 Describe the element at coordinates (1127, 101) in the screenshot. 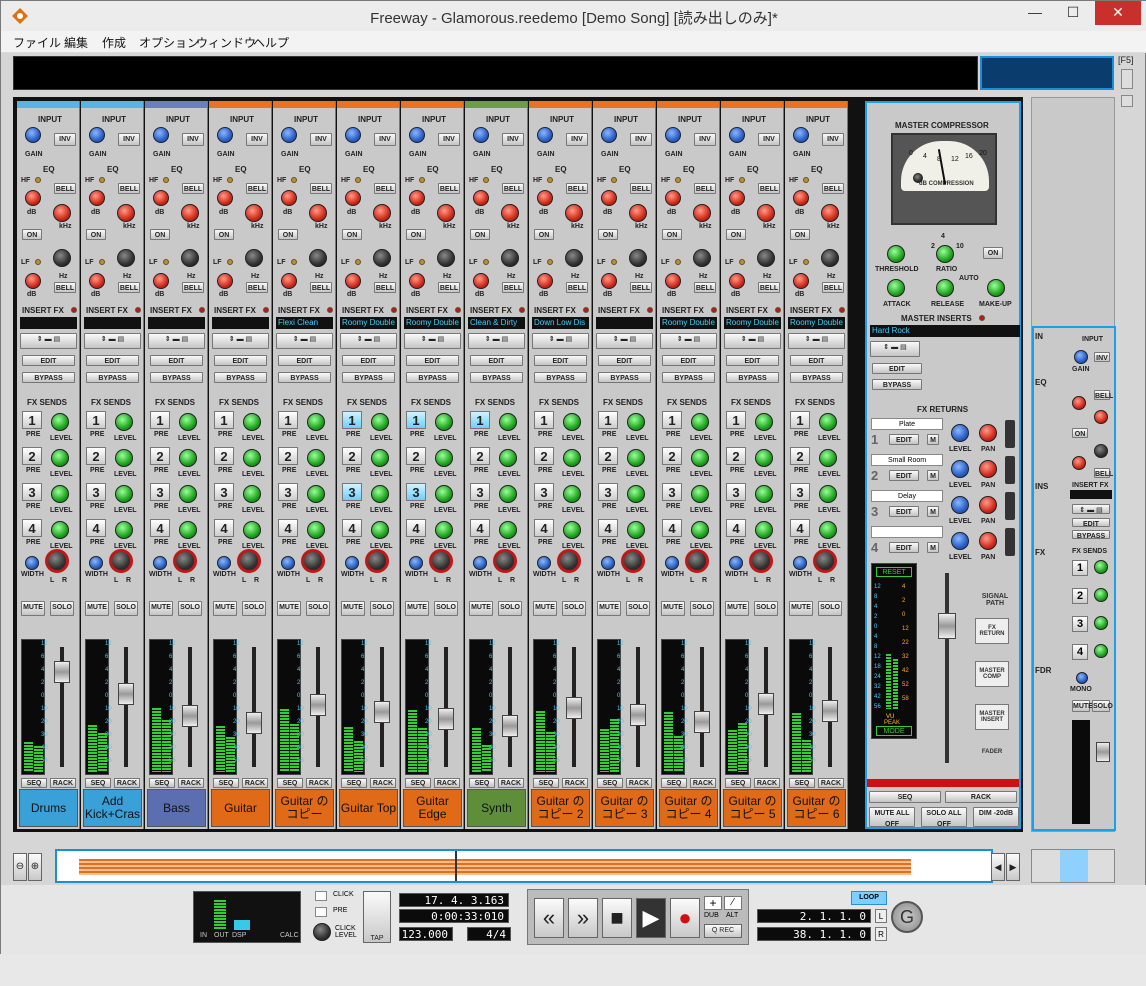

I see `detach-icon` at that location.